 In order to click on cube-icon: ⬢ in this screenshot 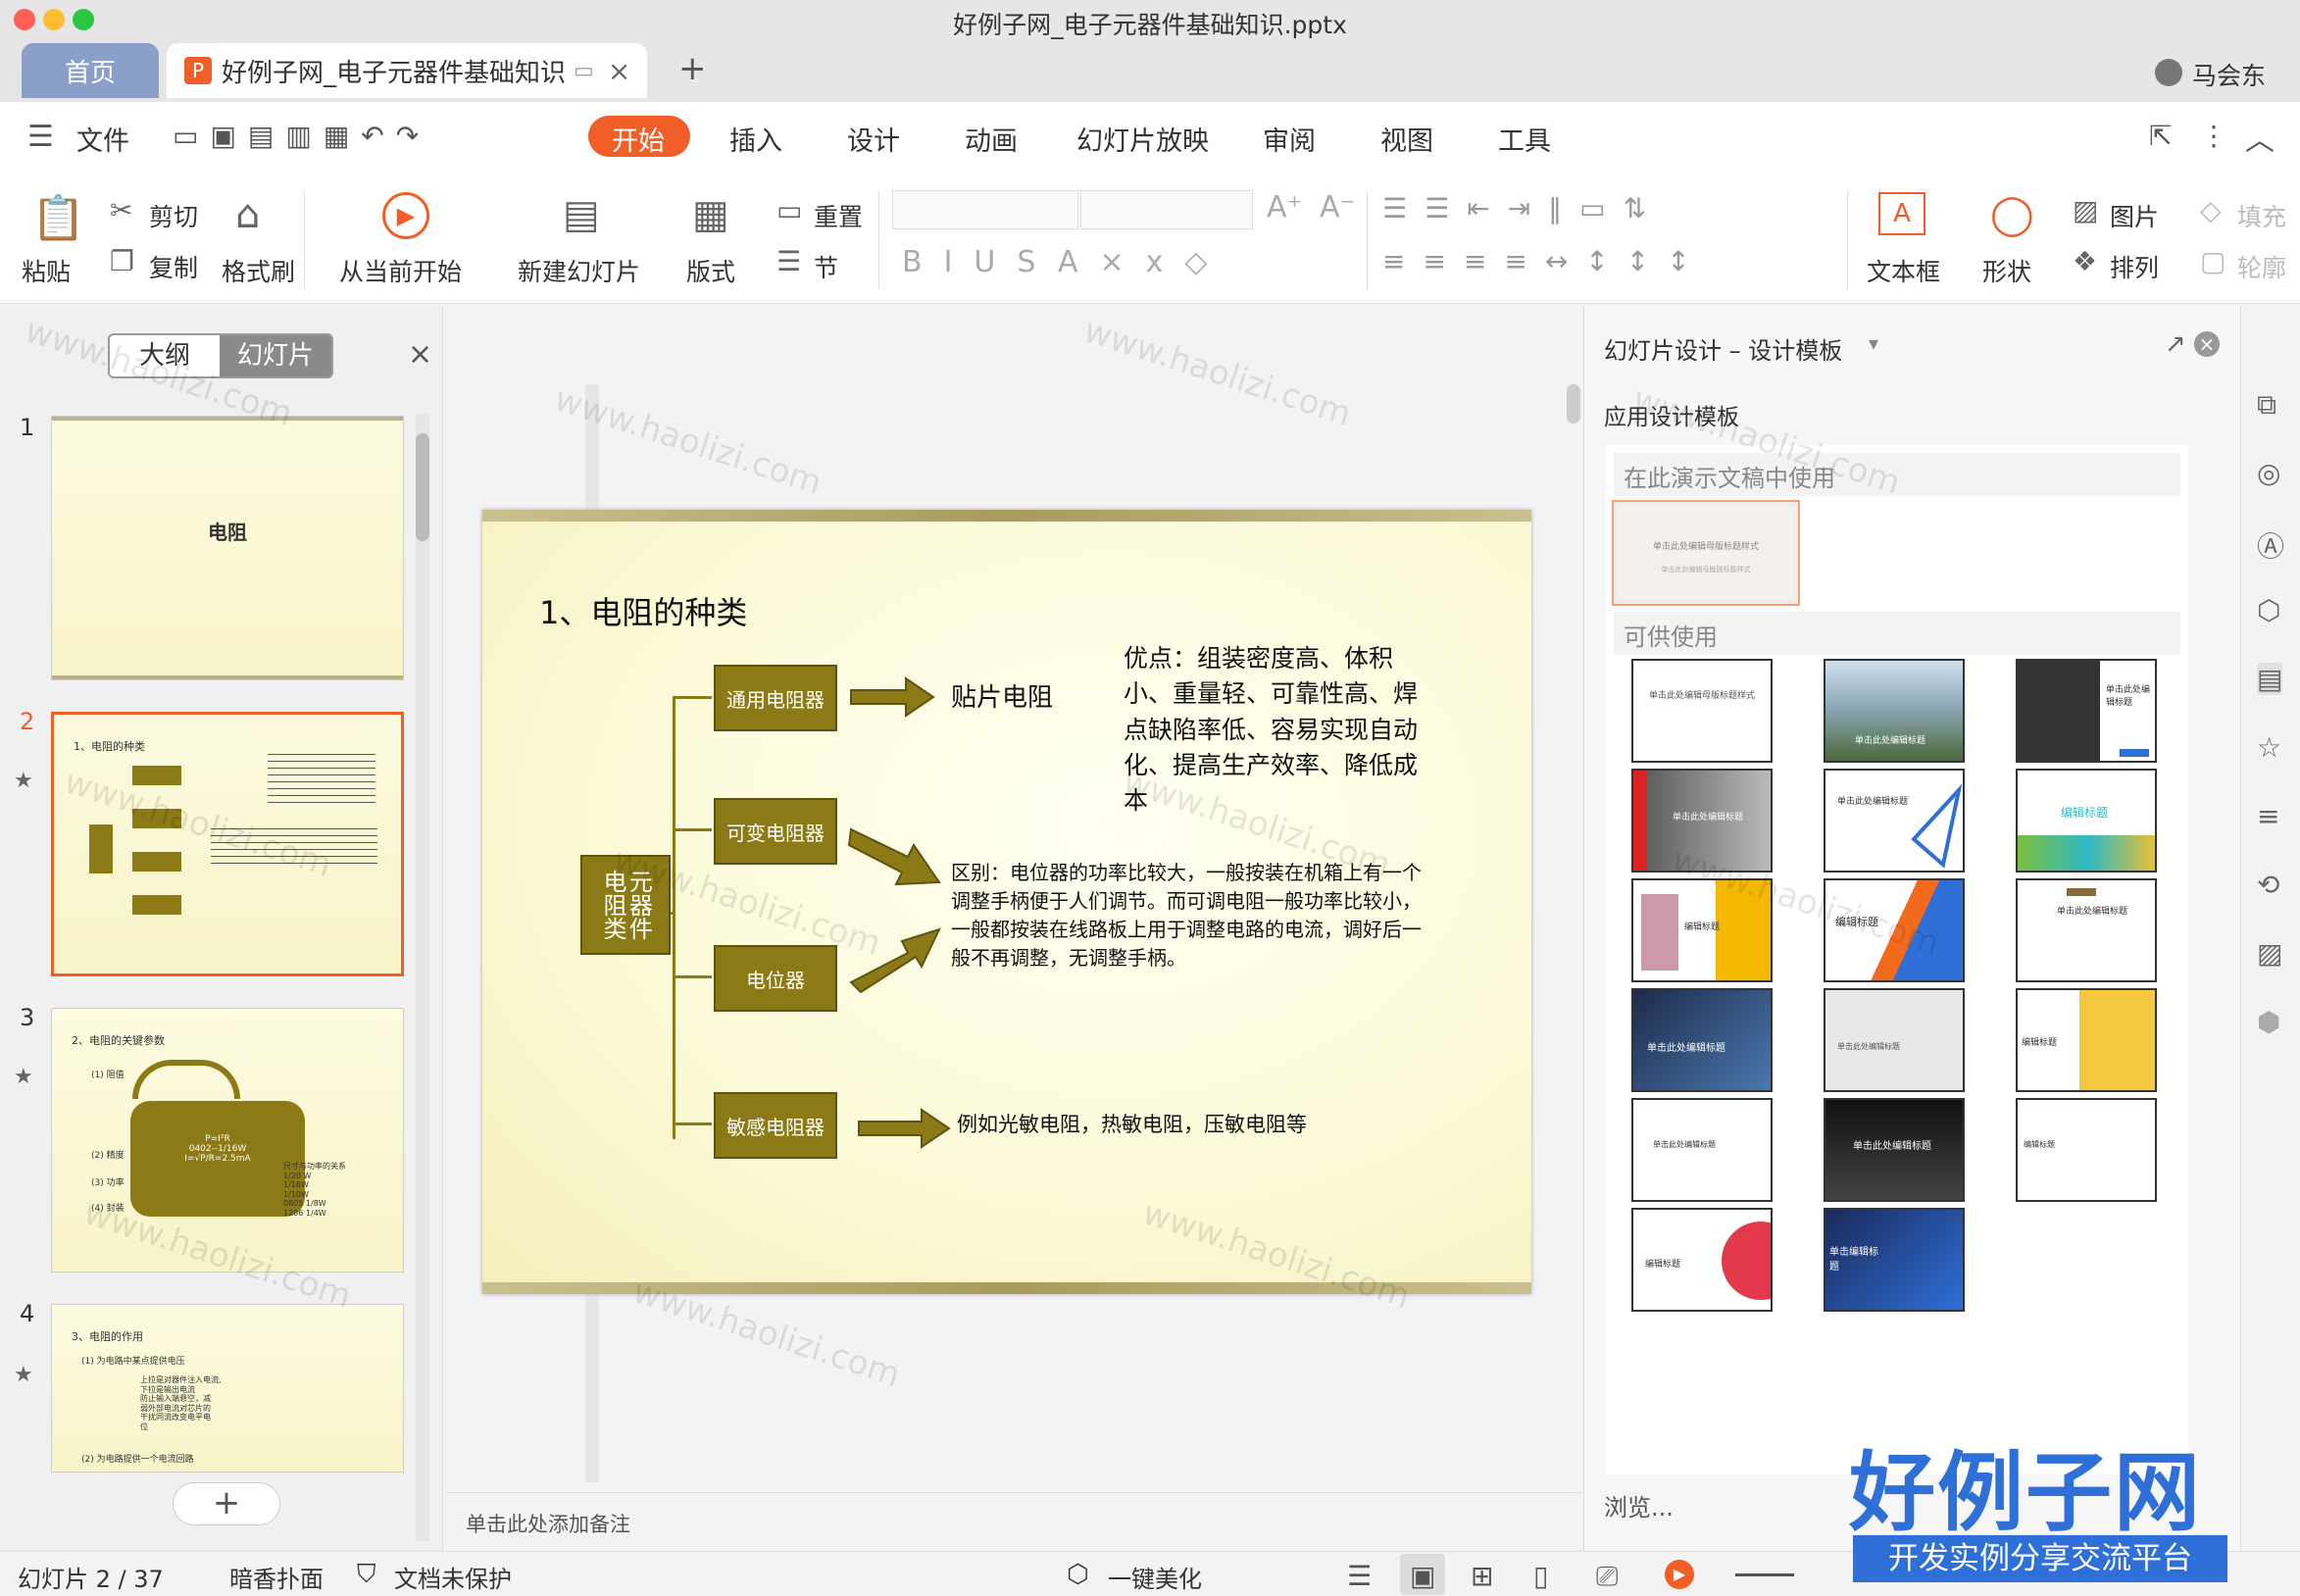, I will do `click(2268, 1022)`.